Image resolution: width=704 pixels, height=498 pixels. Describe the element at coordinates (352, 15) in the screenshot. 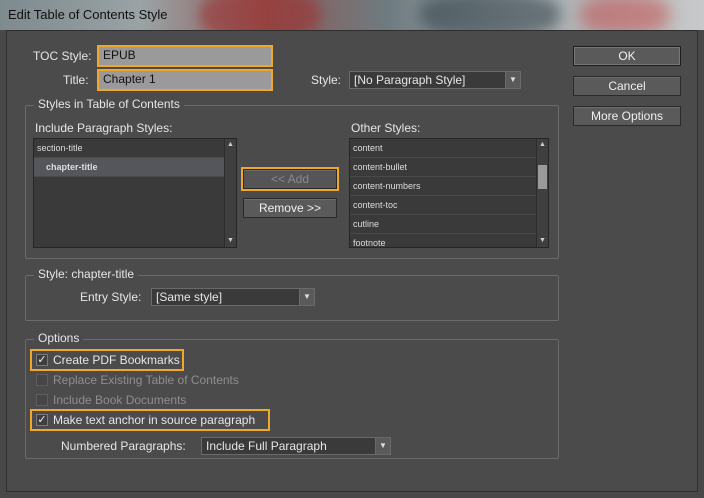

I see `window-titlebar: Edit Table of Contents Style` at that location.